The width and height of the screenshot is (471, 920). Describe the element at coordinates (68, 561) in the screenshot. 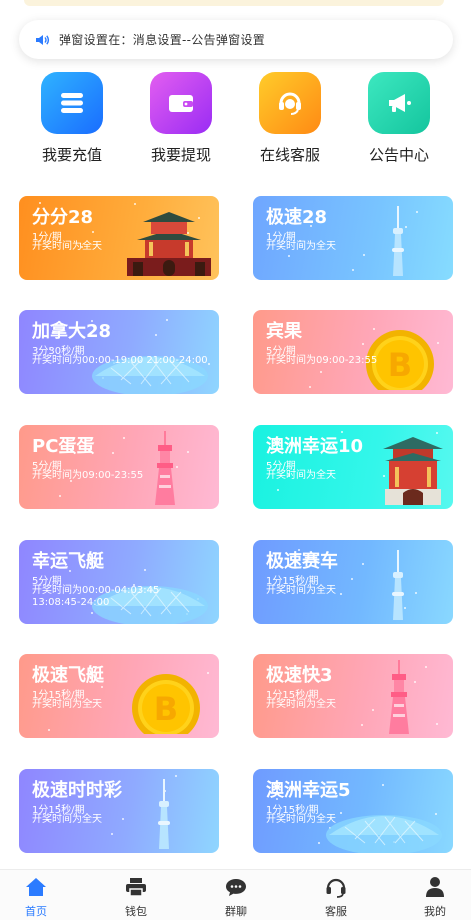

I see `game-title: 幸运飞艇` at that location.